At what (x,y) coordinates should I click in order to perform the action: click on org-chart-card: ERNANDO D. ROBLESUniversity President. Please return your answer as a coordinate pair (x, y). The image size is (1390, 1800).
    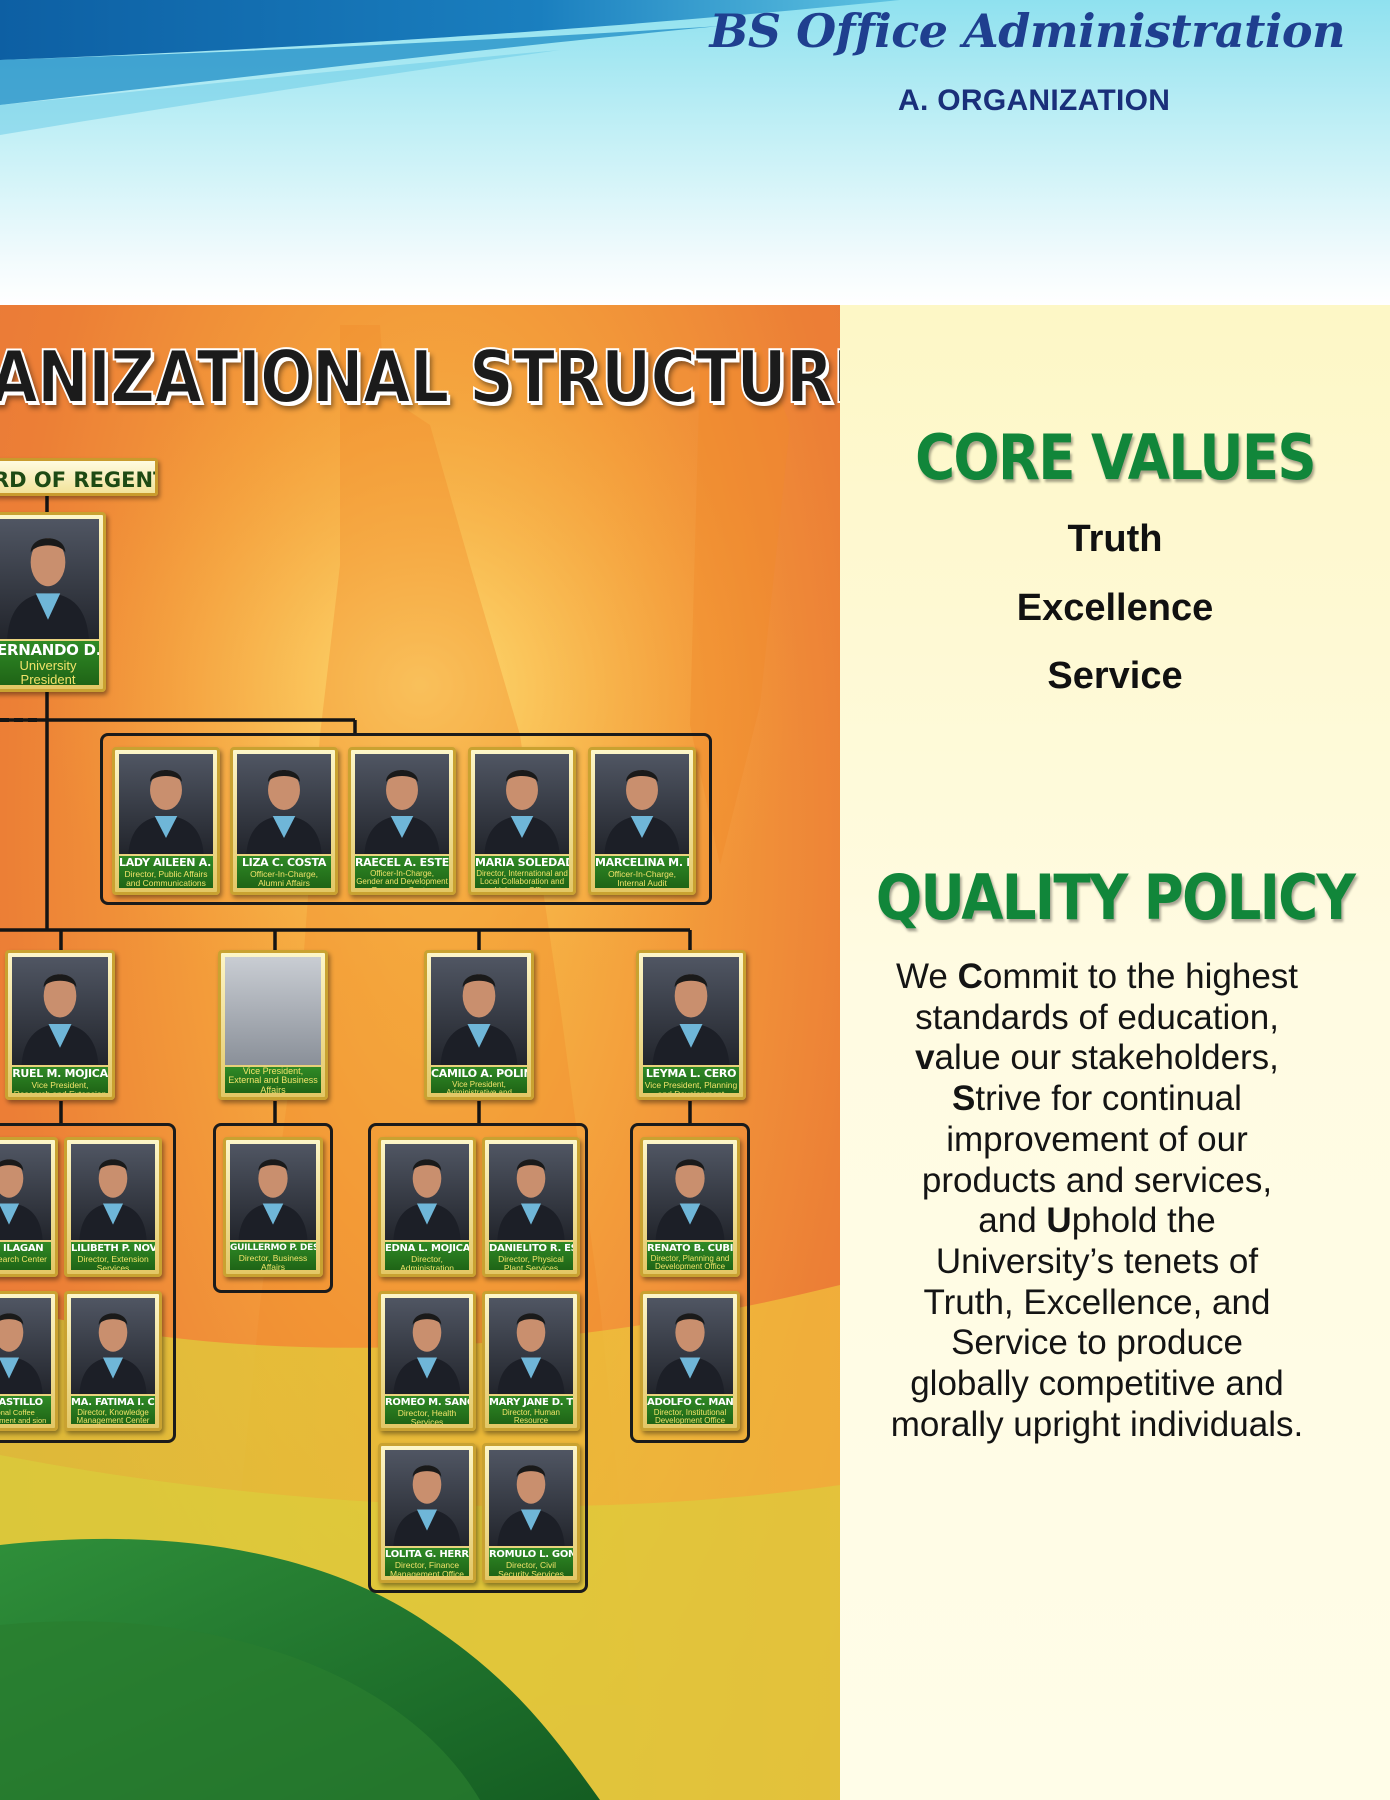
    Looking at the image, I should click on (53, 602).